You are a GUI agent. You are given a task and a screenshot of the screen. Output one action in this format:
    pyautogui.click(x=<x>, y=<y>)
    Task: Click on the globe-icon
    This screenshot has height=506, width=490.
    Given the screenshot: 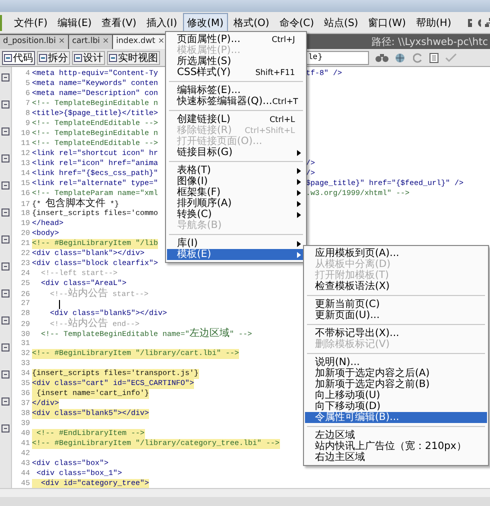 What is the action you would take?
    pyautogui.click(x=401, y=57)
    